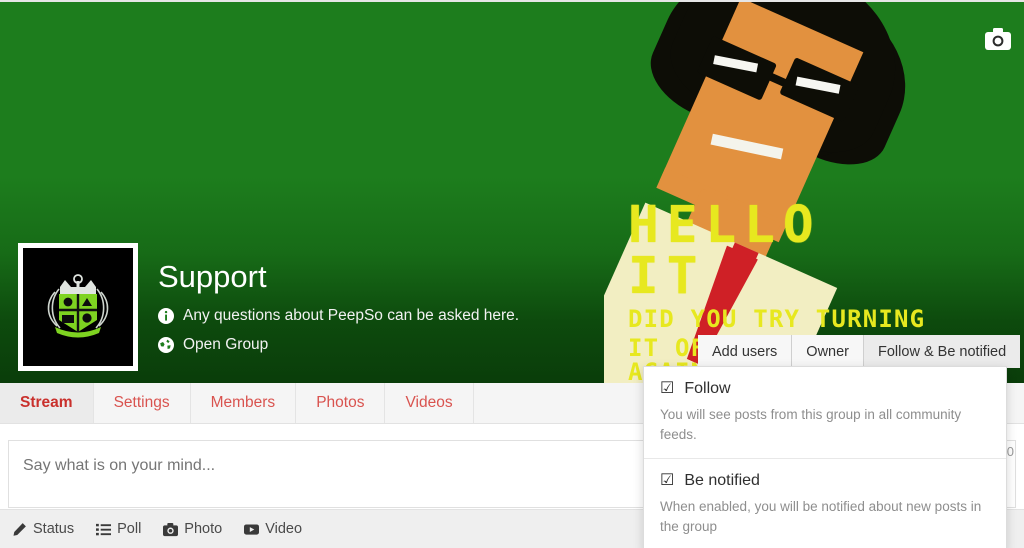 The width and height of the screenshot is (1024, 548). What do you see at coordinates (338, 345) in the screenshot?
I see `group-privacy-row: Open Group` at bounding box center [338, 345].